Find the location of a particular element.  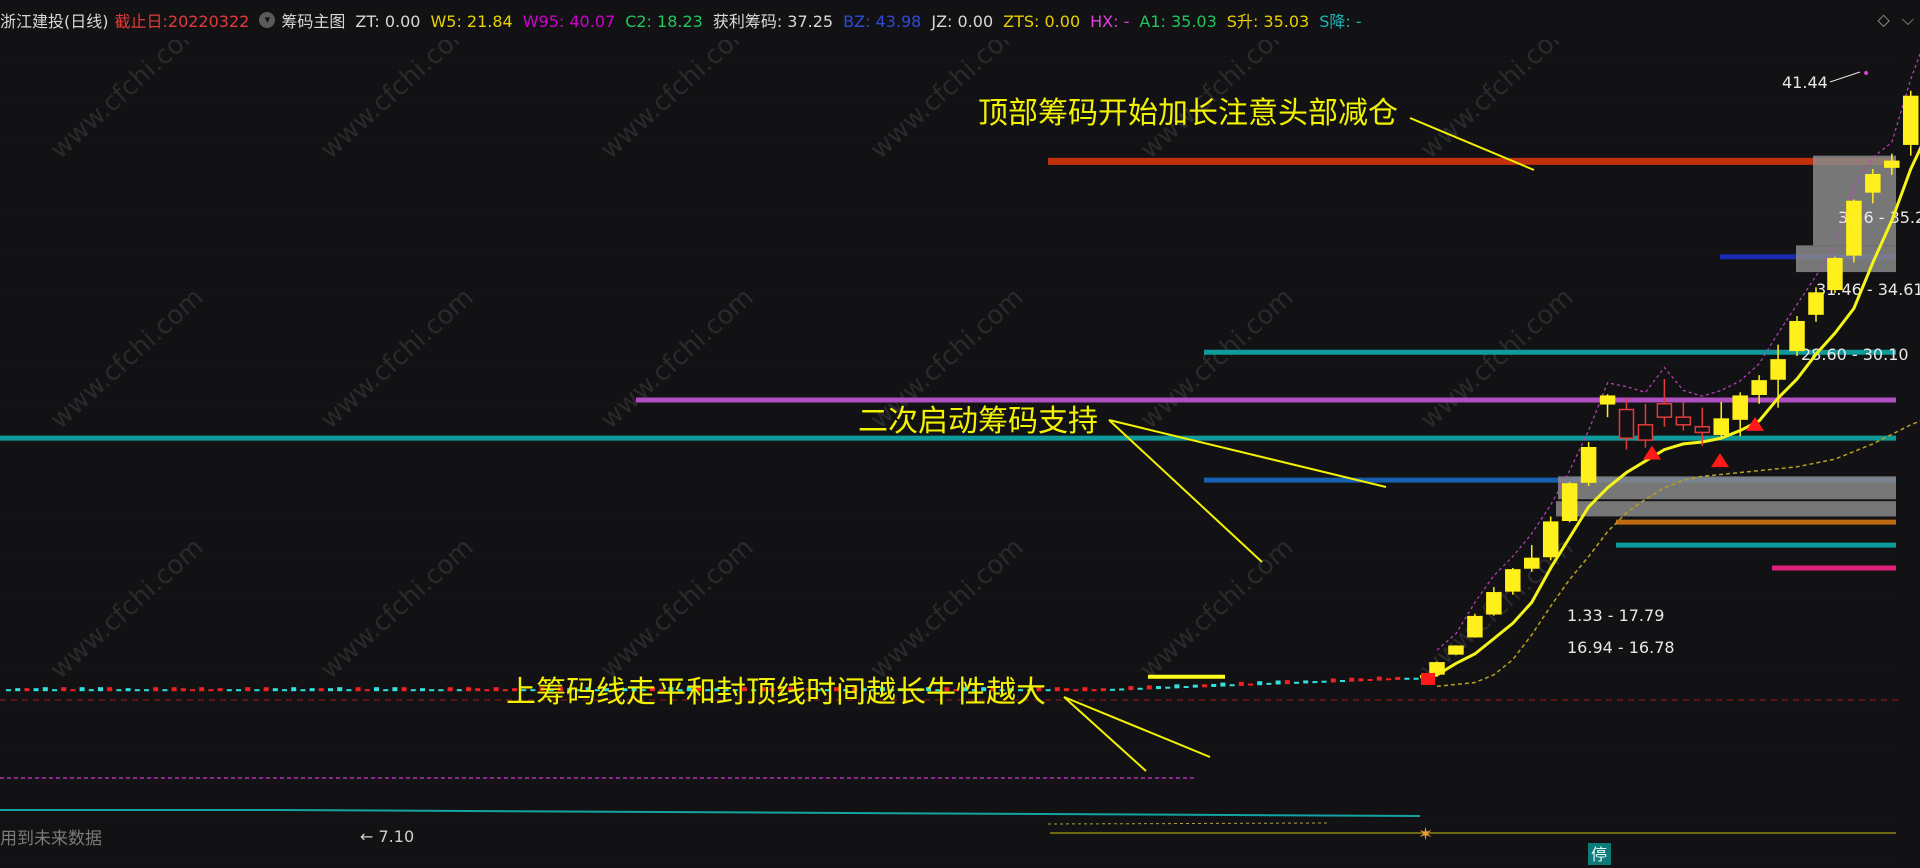

indicator-field: HX: - is located at coordinates (1110, 21).